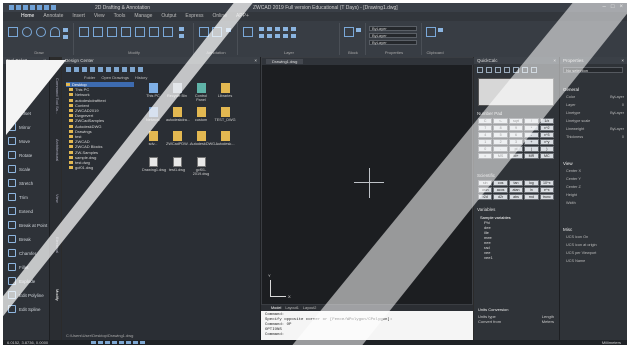 The width and height of the screenshot is (630, 348). I want to click on calc-key: 7, so click(485, 128).